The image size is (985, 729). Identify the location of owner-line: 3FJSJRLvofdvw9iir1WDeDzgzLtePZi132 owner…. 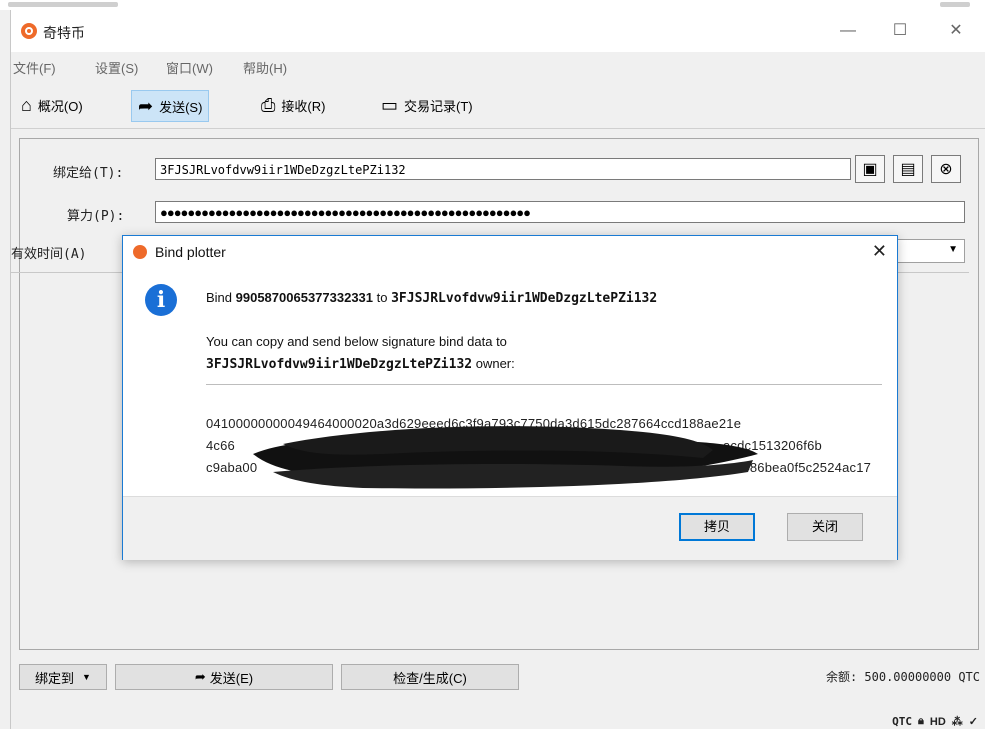
(360, 364).